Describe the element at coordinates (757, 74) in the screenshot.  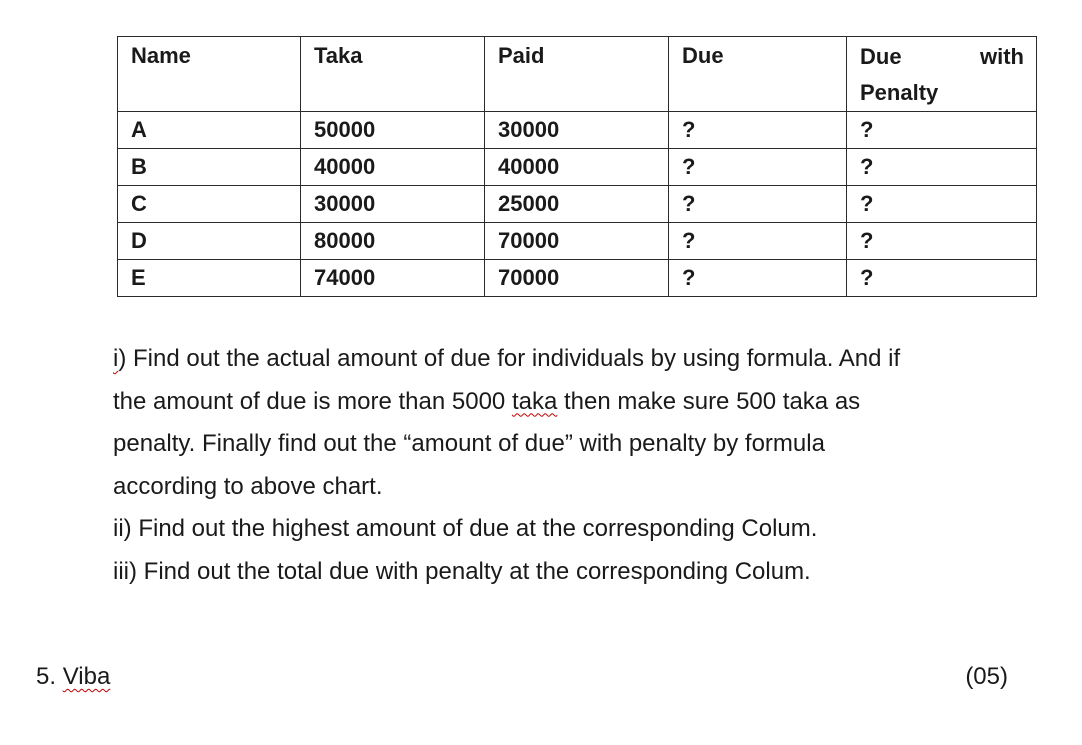
I see `header-due: Due` at that location.